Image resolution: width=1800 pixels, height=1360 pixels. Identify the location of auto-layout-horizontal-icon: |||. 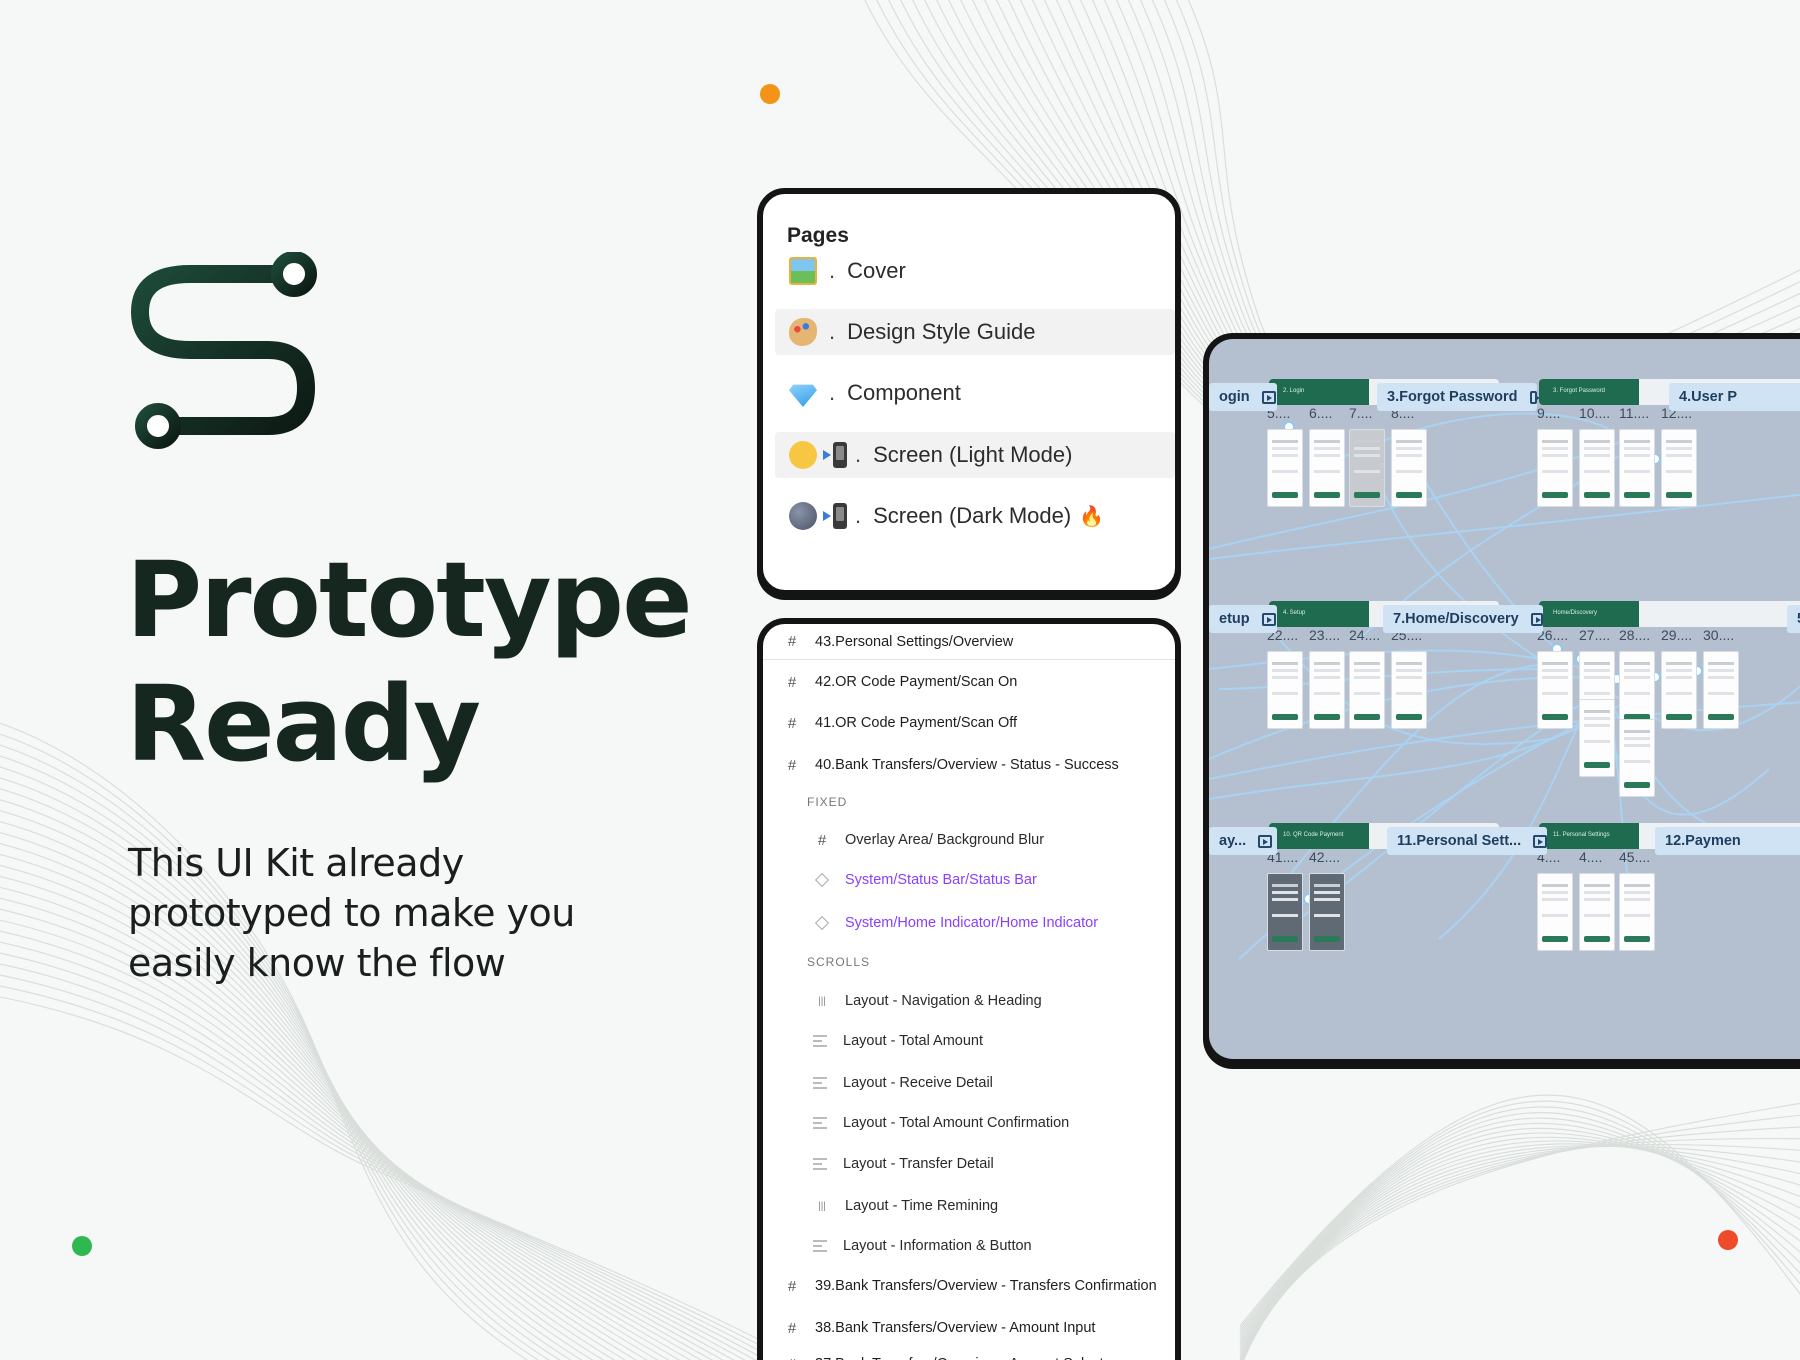
(822, 1001).